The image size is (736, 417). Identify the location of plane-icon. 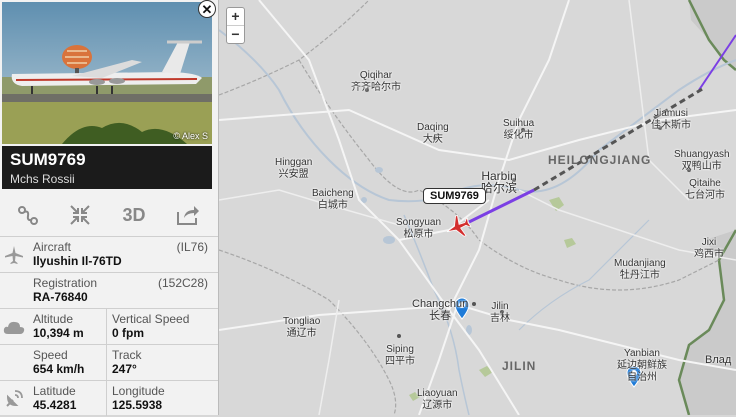
(14, 255).